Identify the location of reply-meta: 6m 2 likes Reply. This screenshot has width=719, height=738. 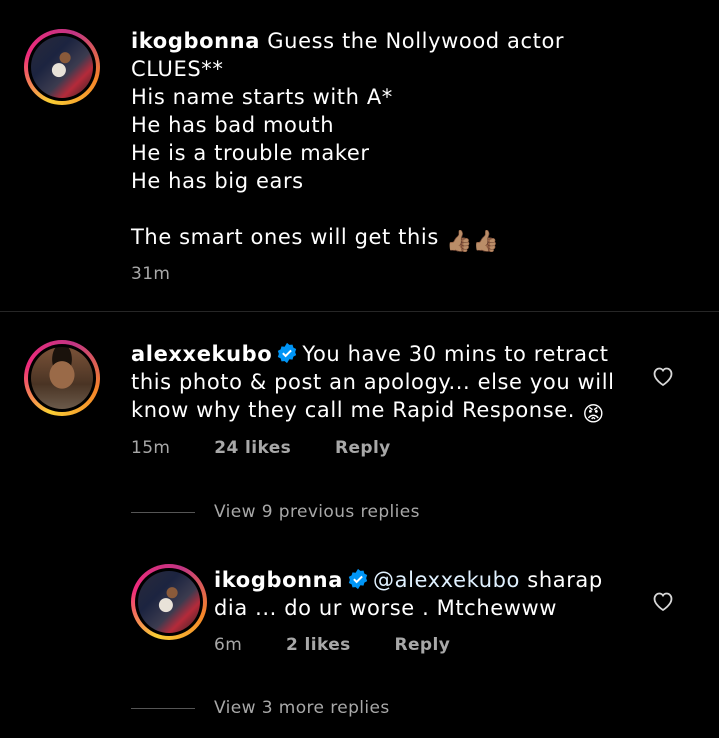
(332, 645).